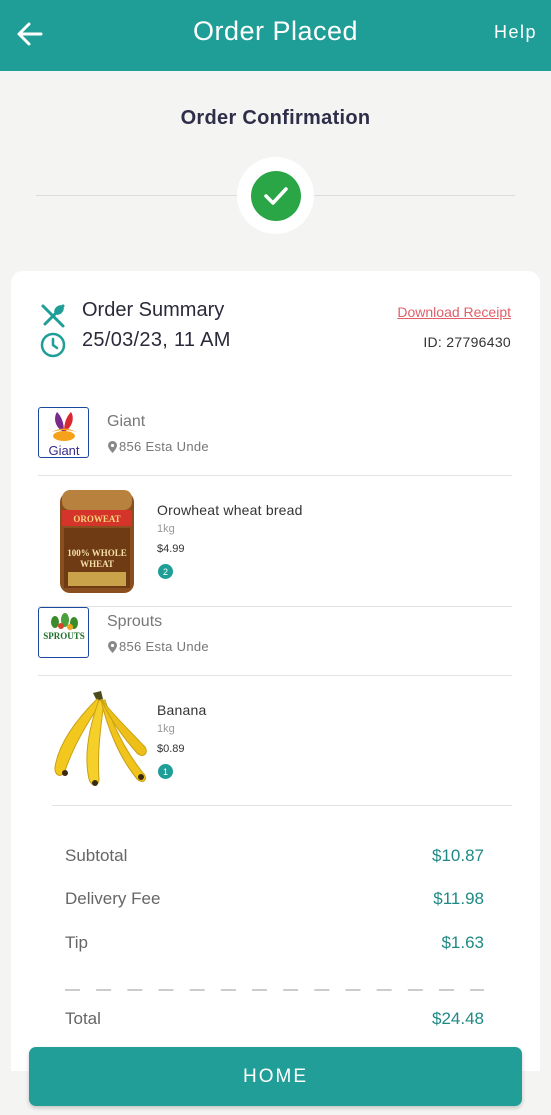 The image size is (551, 1115). I want to click on total-label: Total, so click(83, 1018).